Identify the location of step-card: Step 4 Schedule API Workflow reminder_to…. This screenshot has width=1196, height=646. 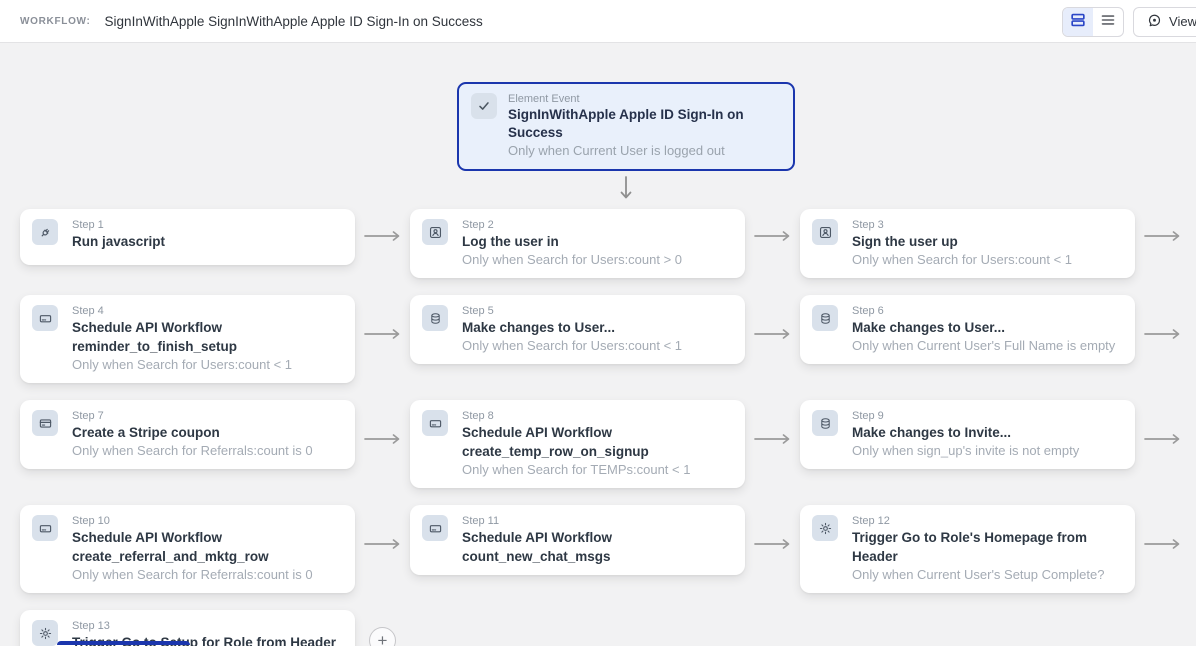
(187, 339).